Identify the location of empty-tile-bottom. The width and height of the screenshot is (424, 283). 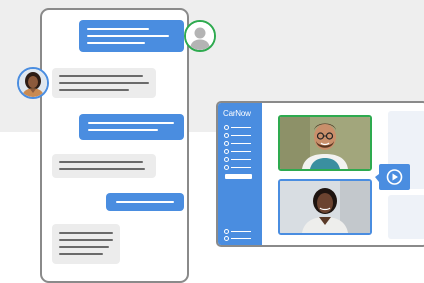
(406, 217).